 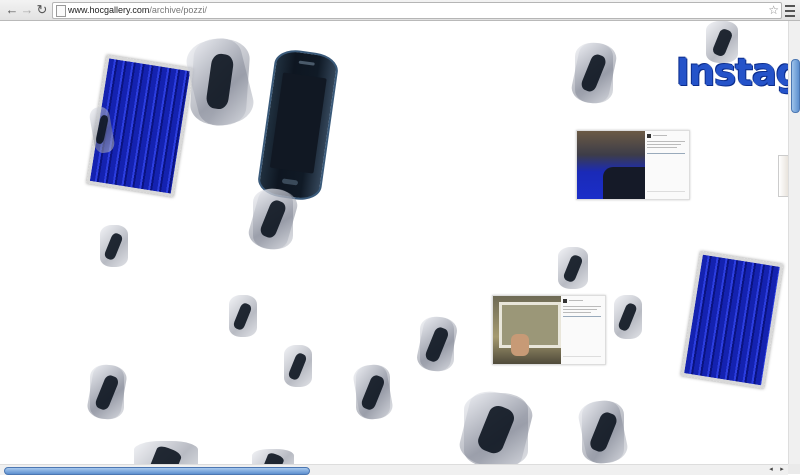 What do you see at coordinates (27, 10) in the screenshot?
I see `forward-arrow-icon: →` at bounding box center [27, 10].